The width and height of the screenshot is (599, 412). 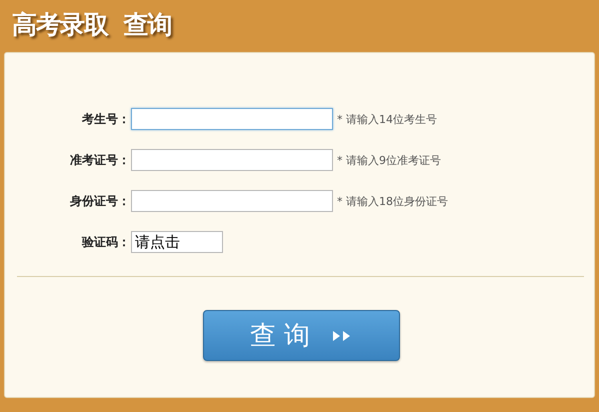 What do you see at coordinates (99, 201) in the screenshot?
I see `field-label: 身份证号：` at bounding box center [99, 201].